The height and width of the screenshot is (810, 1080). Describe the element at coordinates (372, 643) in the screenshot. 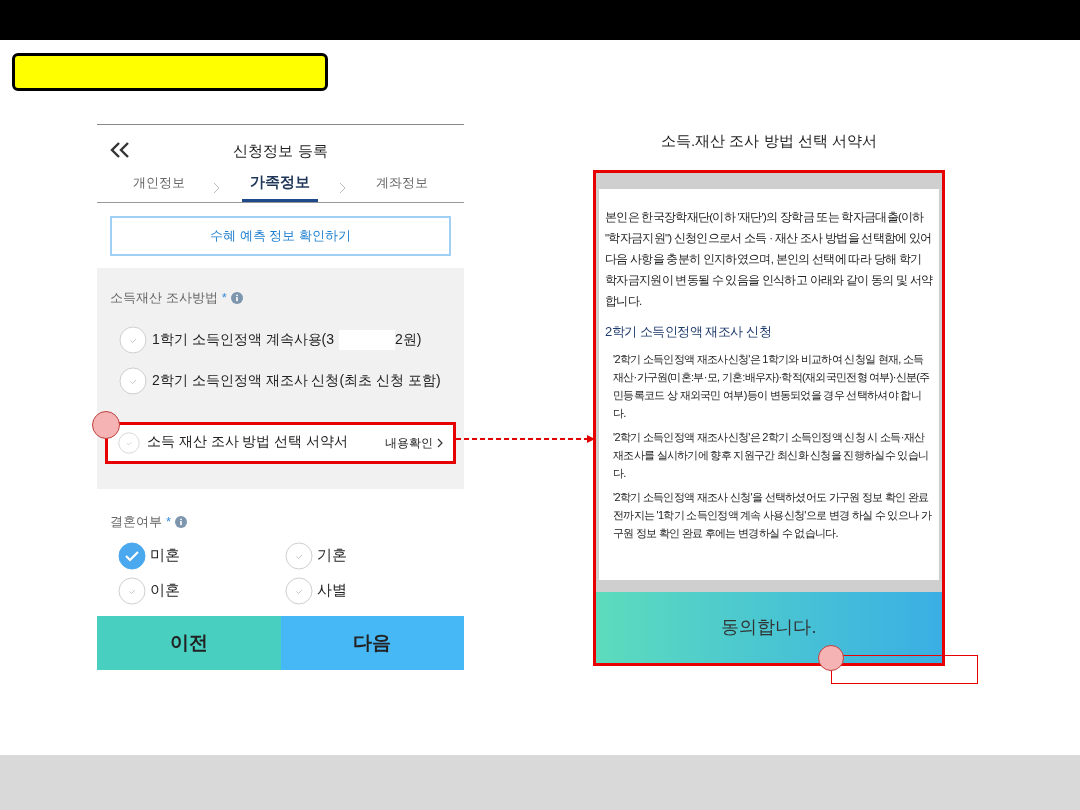

I see `next-button: 다음` at that location.